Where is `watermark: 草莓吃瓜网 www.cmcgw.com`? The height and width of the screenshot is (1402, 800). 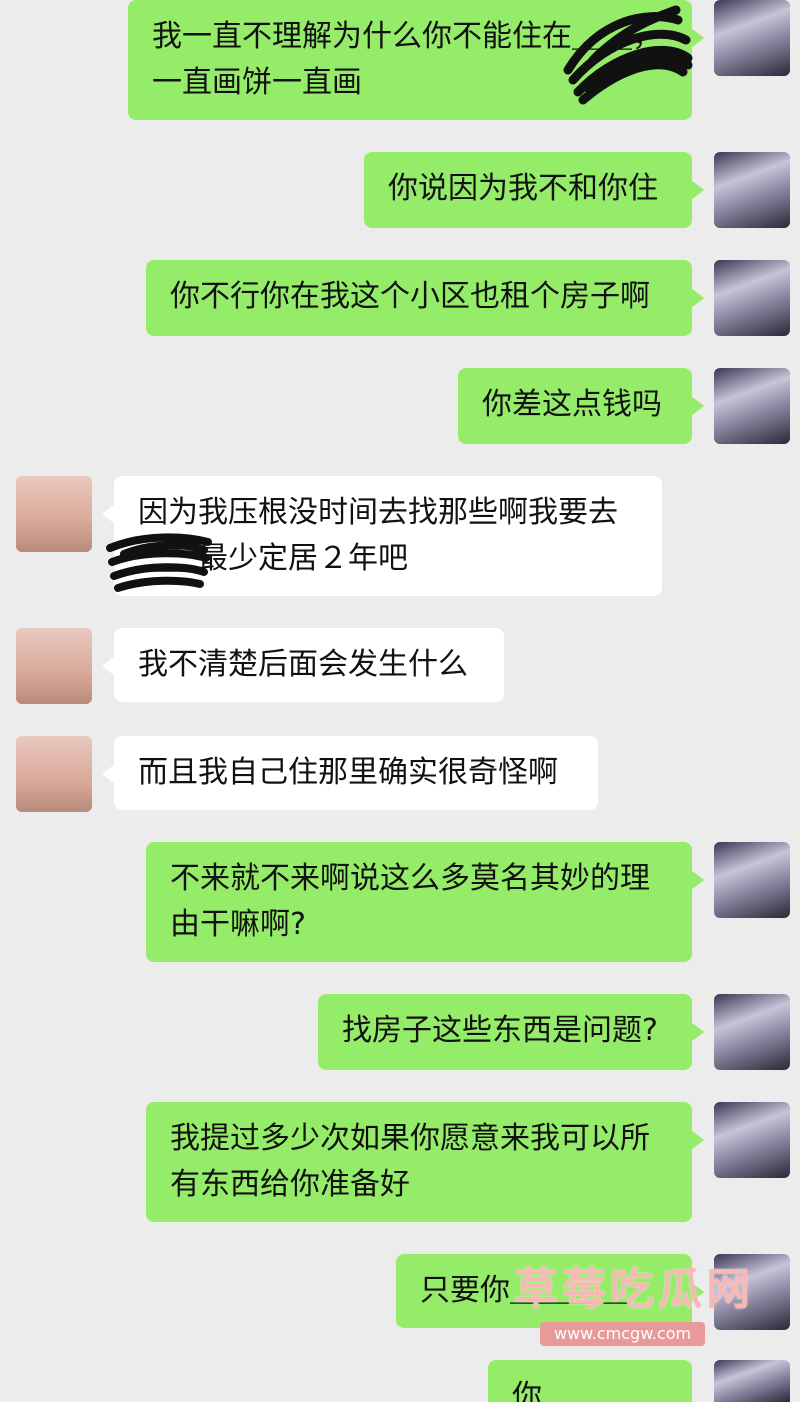
watermark: 草莓吃瓜网 www.cmcgw.com is located at coordinates (639, 1307).